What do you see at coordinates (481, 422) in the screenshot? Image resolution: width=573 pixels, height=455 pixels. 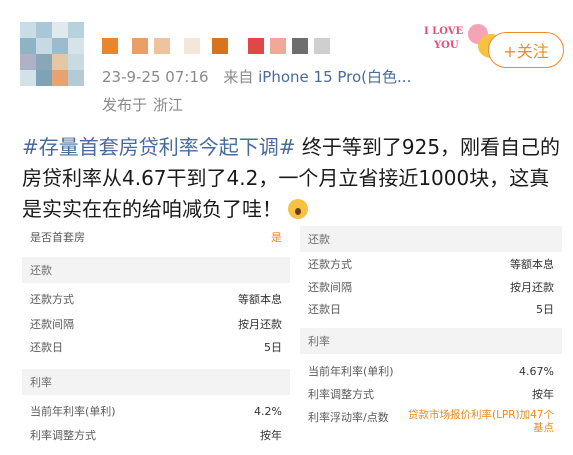 I see `row-value: 贷款市场报价利率(LPR)加47个 基点` at bounding box center [481, 422].